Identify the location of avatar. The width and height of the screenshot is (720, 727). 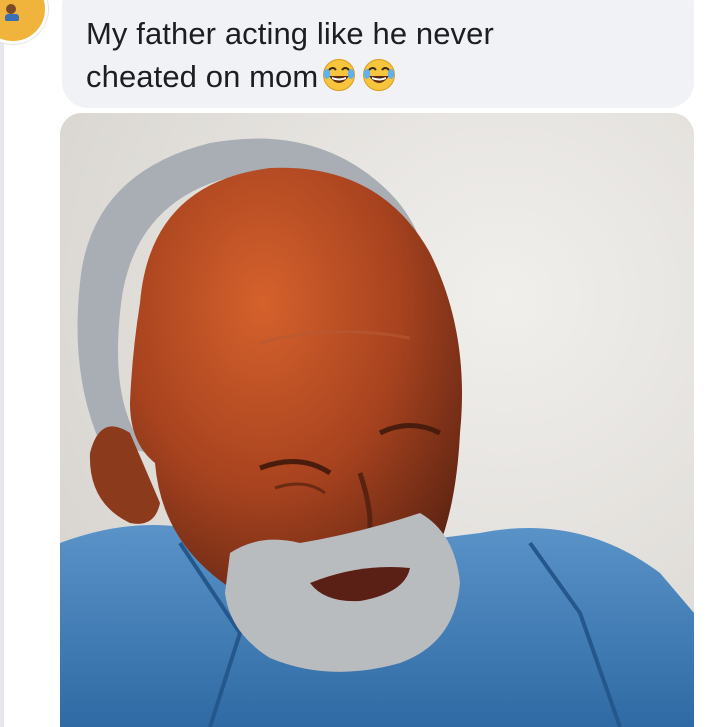
(24, 22).